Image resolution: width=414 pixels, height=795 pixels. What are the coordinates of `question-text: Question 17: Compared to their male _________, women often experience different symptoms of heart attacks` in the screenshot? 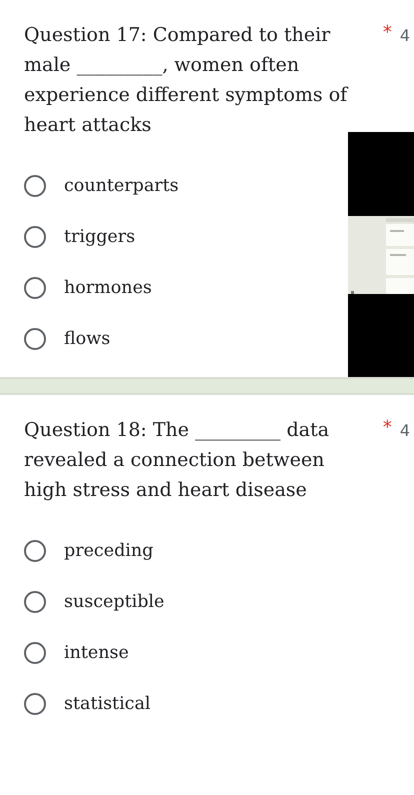 It's located at (187, 80).